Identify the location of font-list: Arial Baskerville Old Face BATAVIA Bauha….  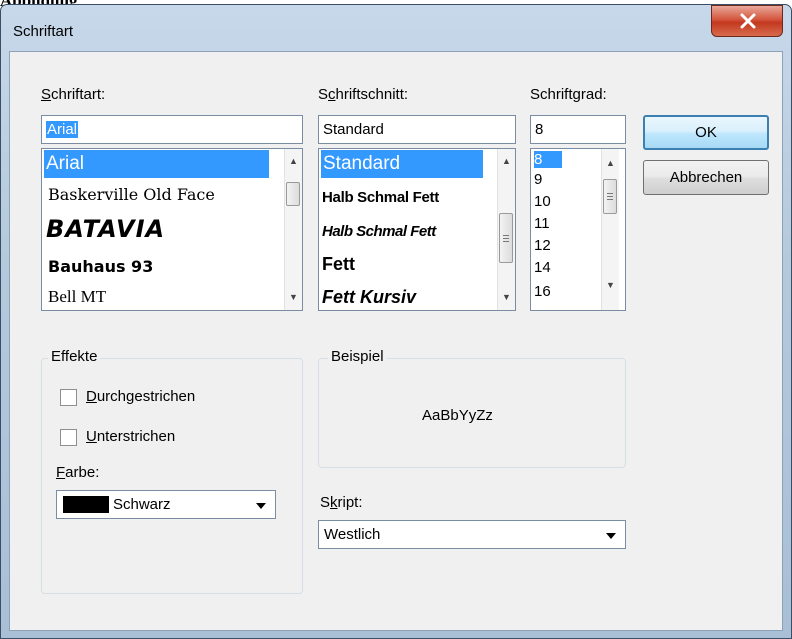
(172, 229).